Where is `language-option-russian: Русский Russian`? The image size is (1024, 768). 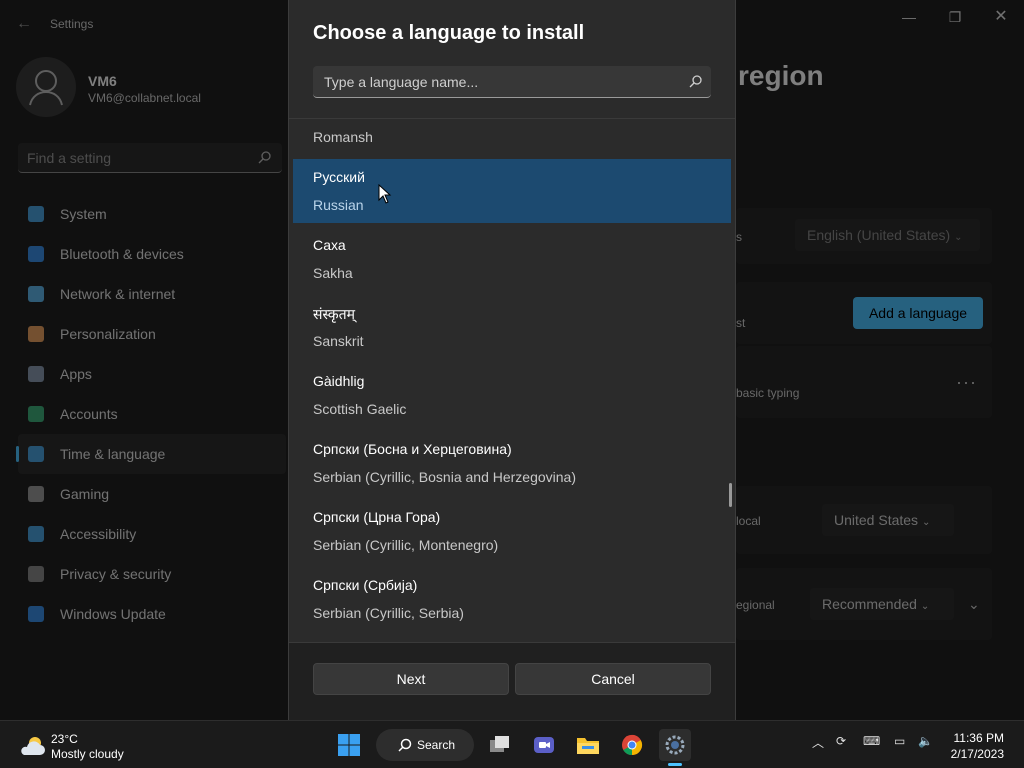 language-option-russian: Русский Russian is located at coordinates (512, 191).